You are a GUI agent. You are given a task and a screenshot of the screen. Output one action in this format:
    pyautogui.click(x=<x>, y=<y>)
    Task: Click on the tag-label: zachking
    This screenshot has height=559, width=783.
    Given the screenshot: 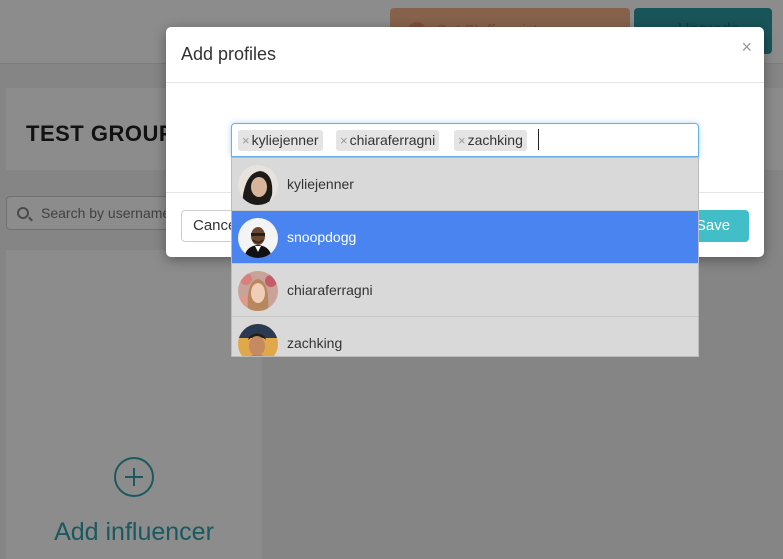 What is the action you would take?
    pyautogui.click(x=495, y=140)
    